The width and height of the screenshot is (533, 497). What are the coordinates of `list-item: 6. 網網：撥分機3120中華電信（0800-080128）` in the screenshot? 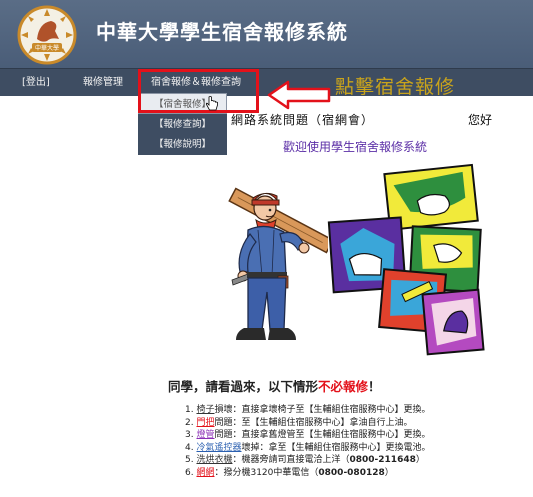 It's located at (308, 473).